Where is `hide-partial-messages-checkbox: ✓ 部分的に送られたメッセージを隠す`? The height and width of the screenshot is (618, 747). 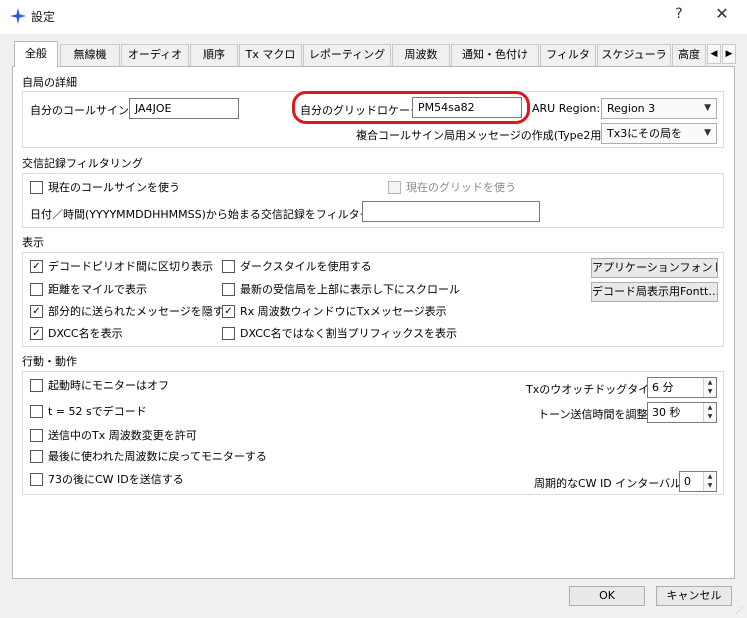
hide-partial-messages-checkbox: ✓ 部分的に送られたメッセージを隠す is located at coordinates (127, 312).